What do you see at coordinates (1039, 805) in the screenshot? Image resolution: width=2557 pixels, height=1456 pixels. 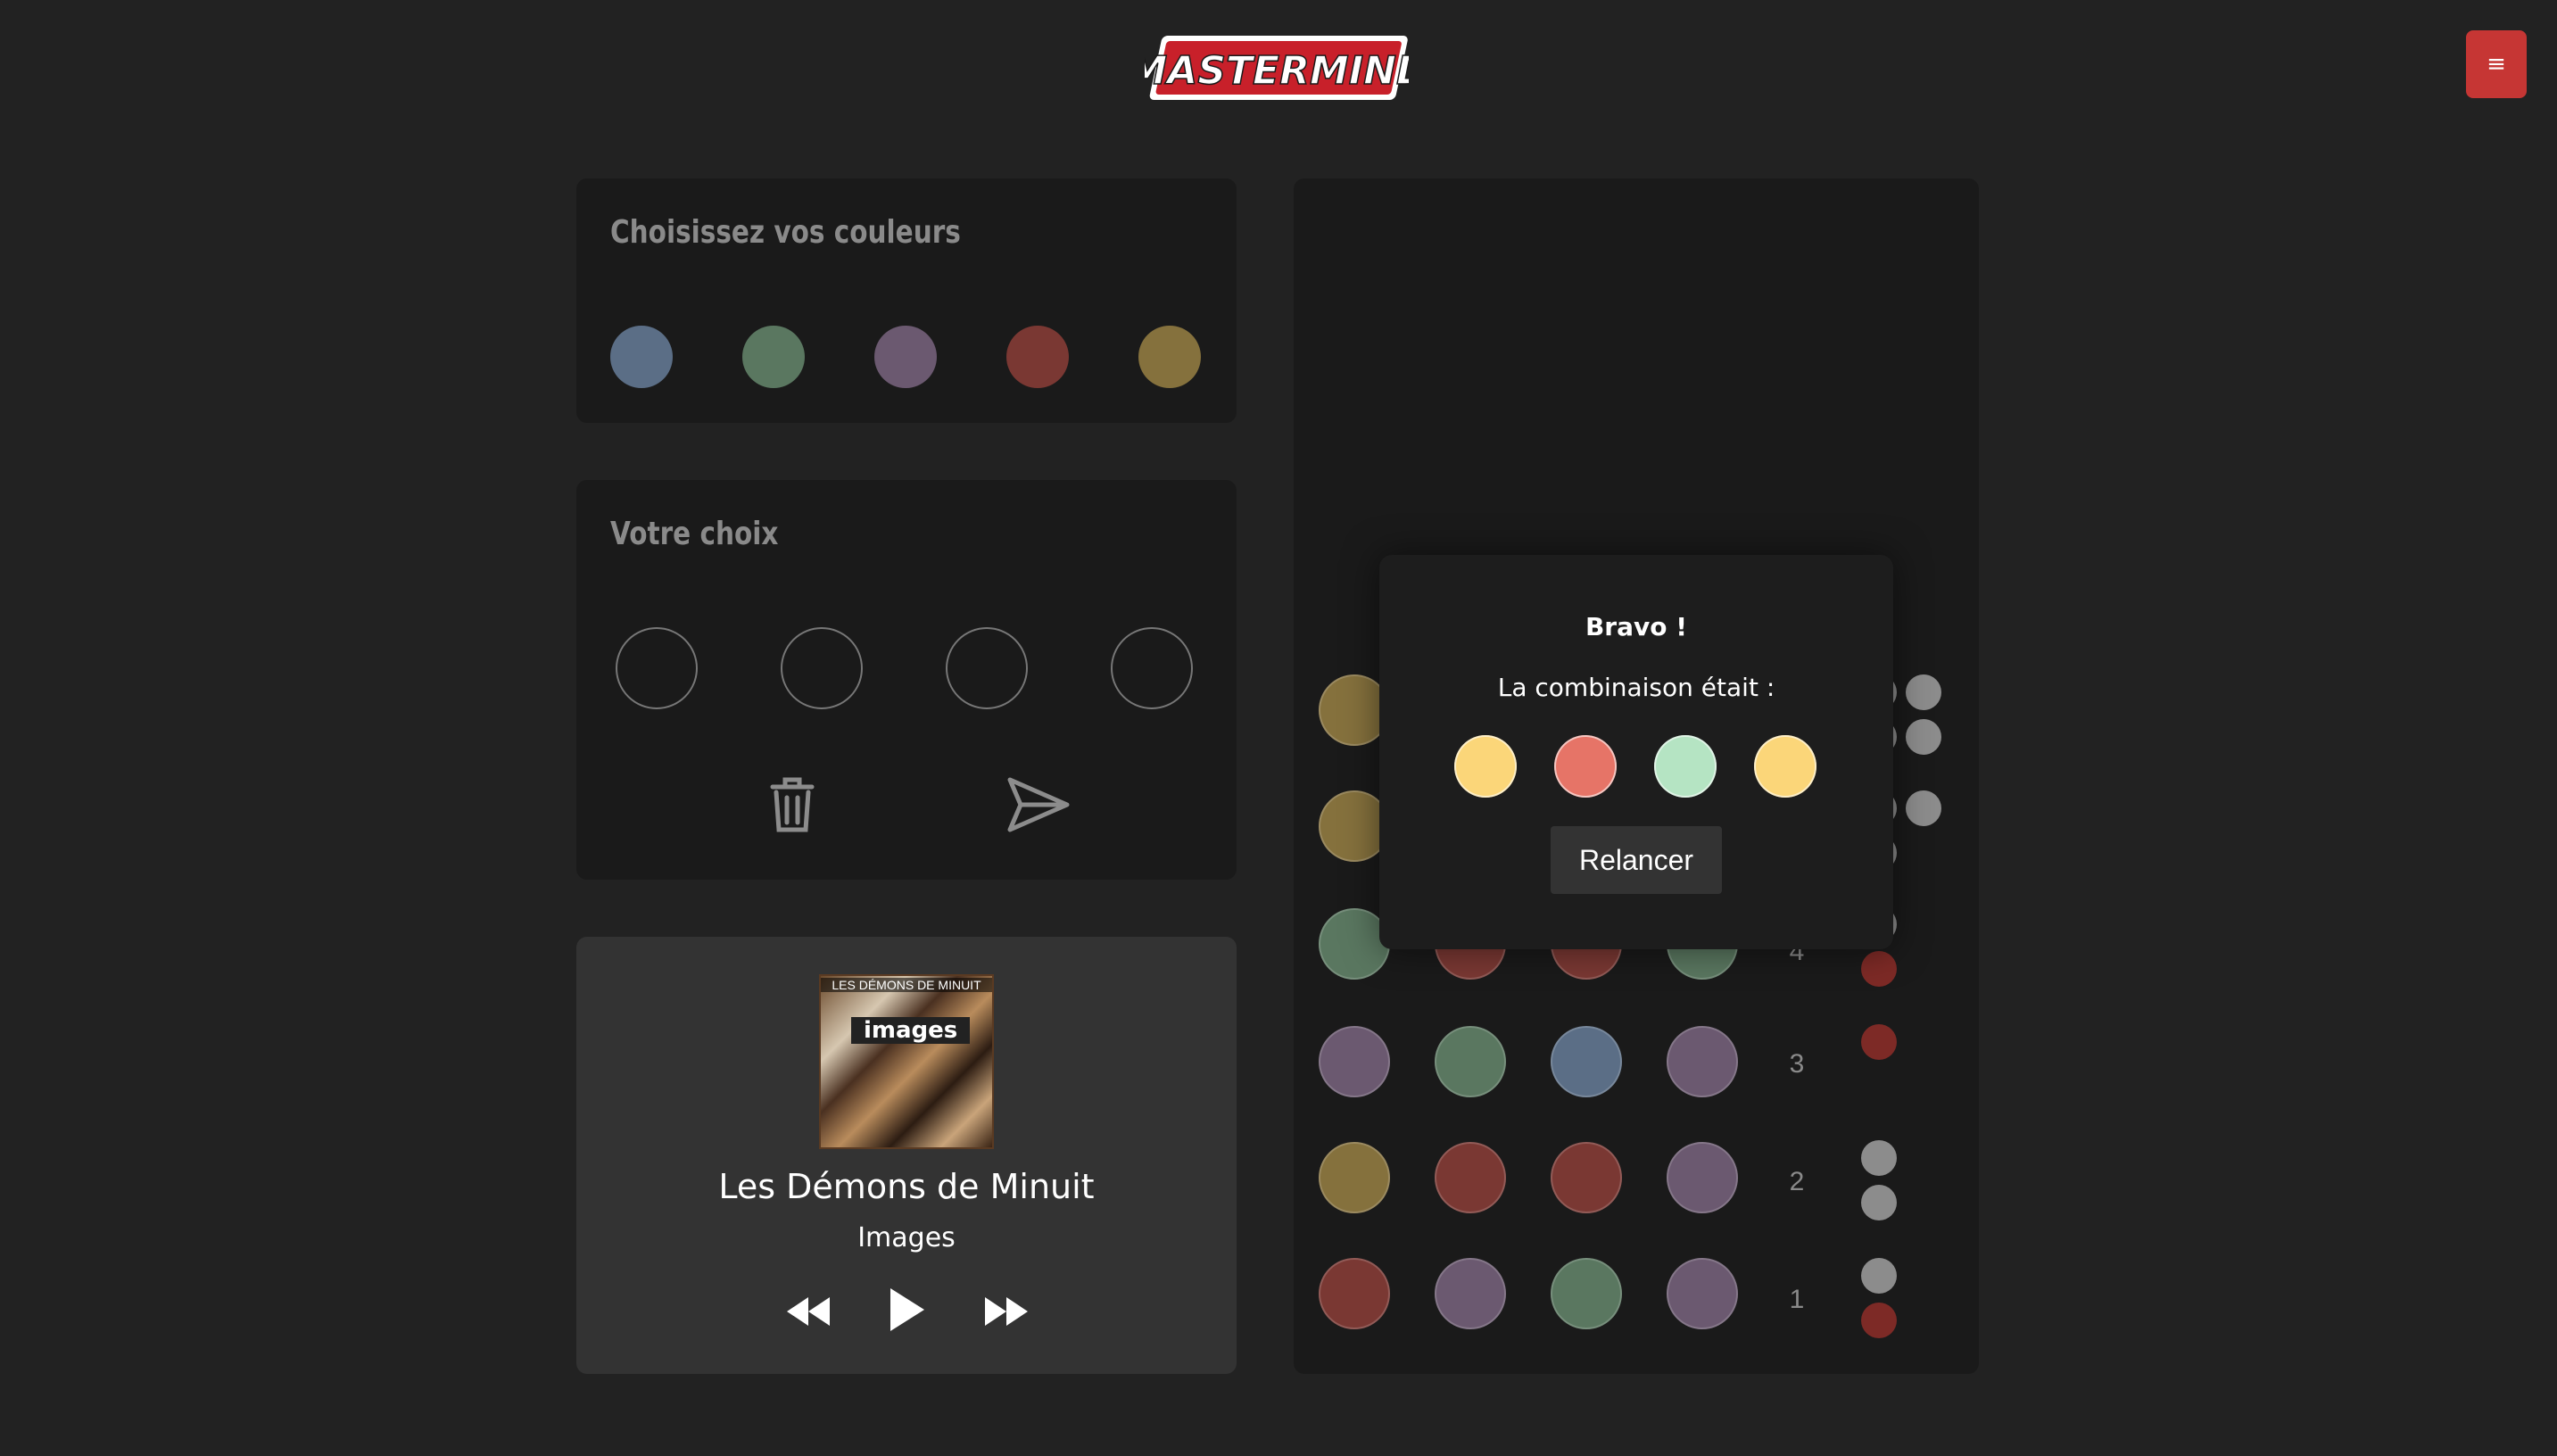 I see `send-icon` at bounding box center [1039, 805].